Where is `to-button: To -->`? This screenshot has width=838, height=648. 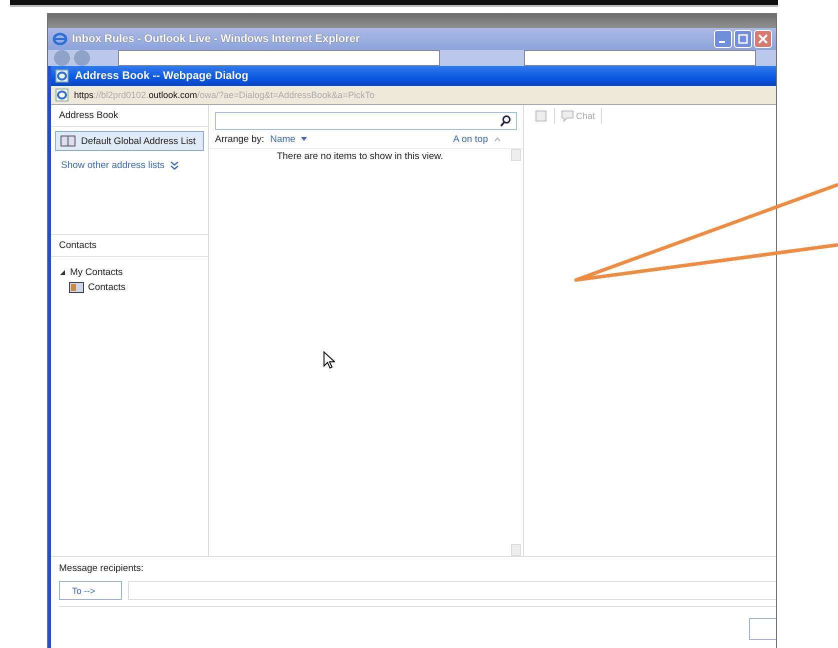
to-button: To --> is located at coordinates (90, 590).